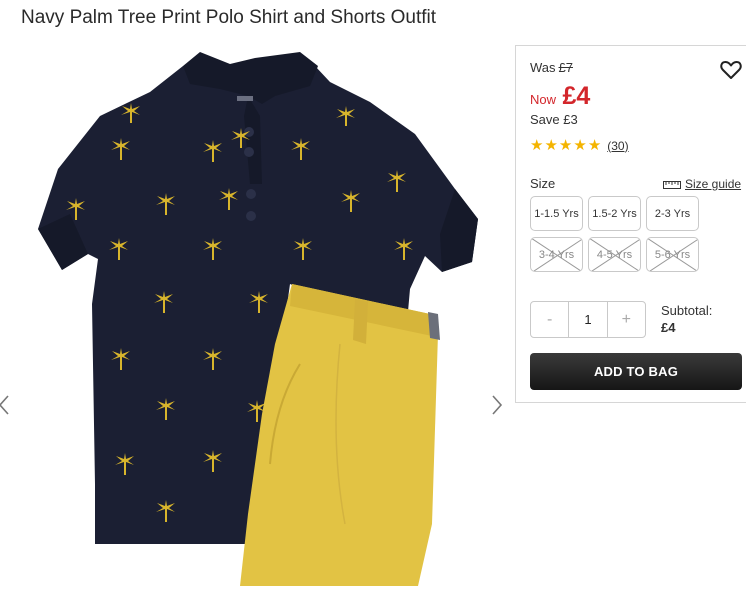 This screenshot has width=746, height=591. I want to click on chevron-right-icon, so click(497, 405).